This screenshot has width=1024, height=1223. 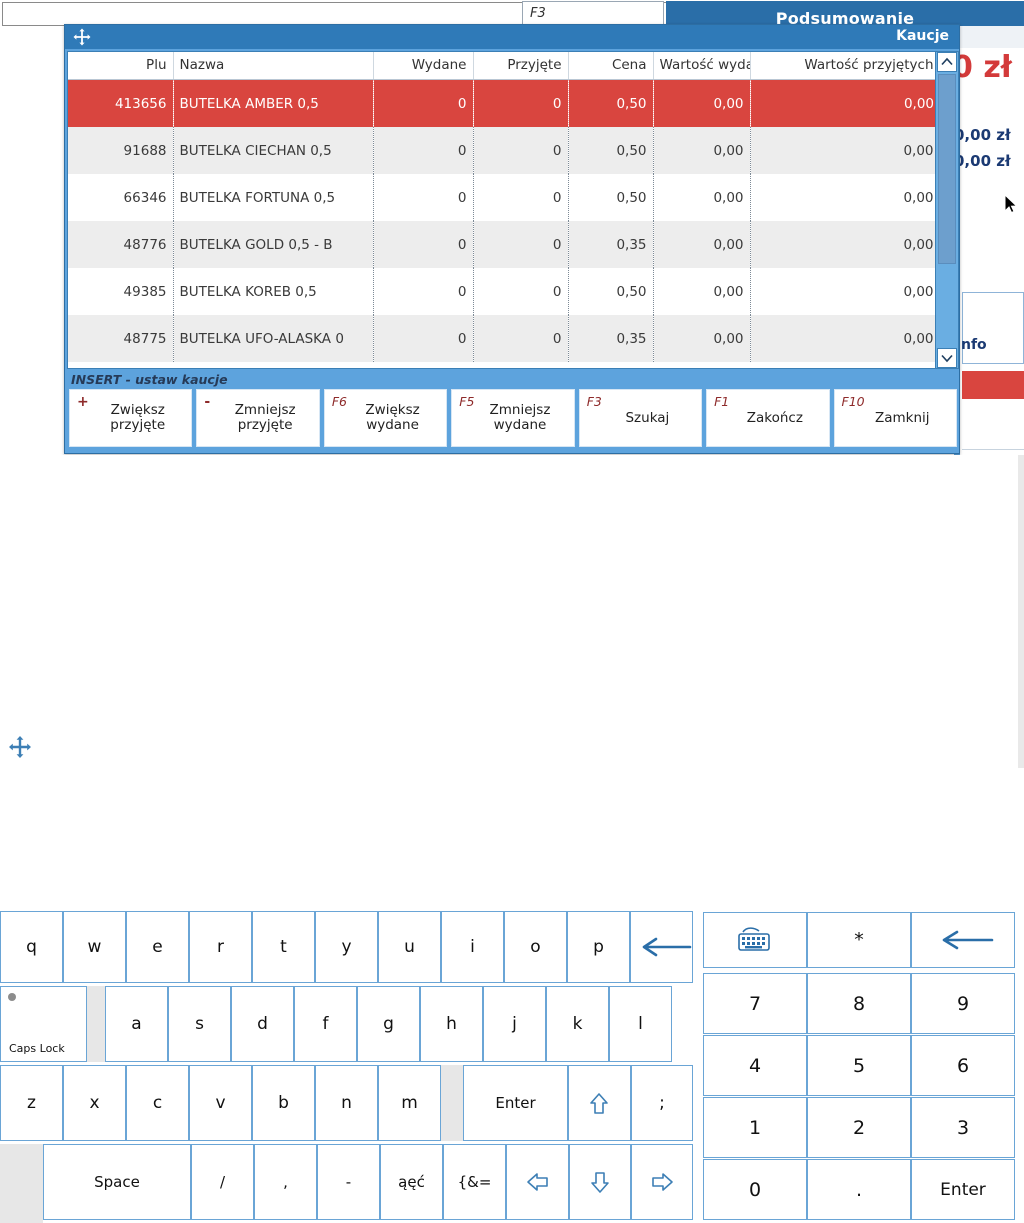 I want to click on column-header-nazwa: Nazwa, so click(x=273, y=66).